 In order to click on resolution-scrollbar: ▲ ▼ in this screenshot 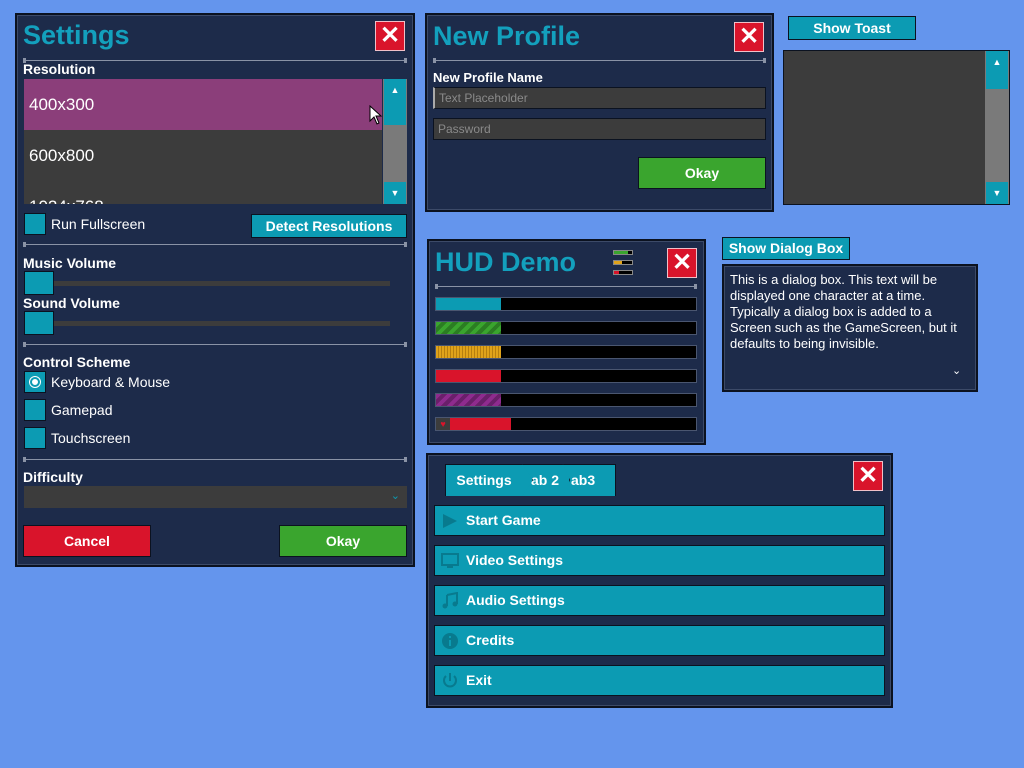, I will do `click(395, 141)`.